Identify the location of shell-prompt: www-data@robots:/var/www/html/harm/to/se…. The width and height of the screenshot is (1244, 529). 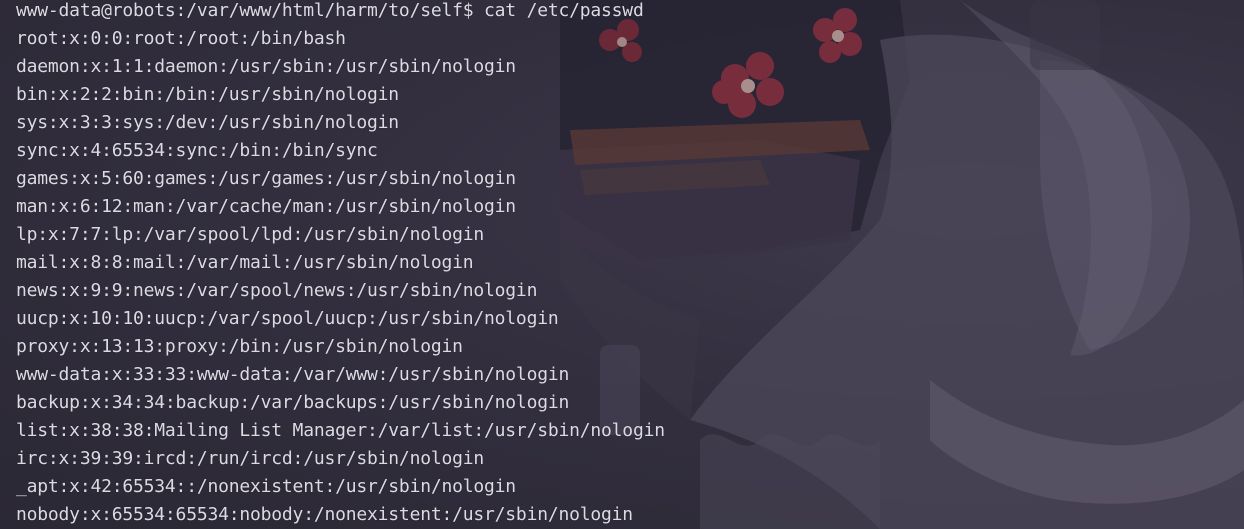
(245, 10).